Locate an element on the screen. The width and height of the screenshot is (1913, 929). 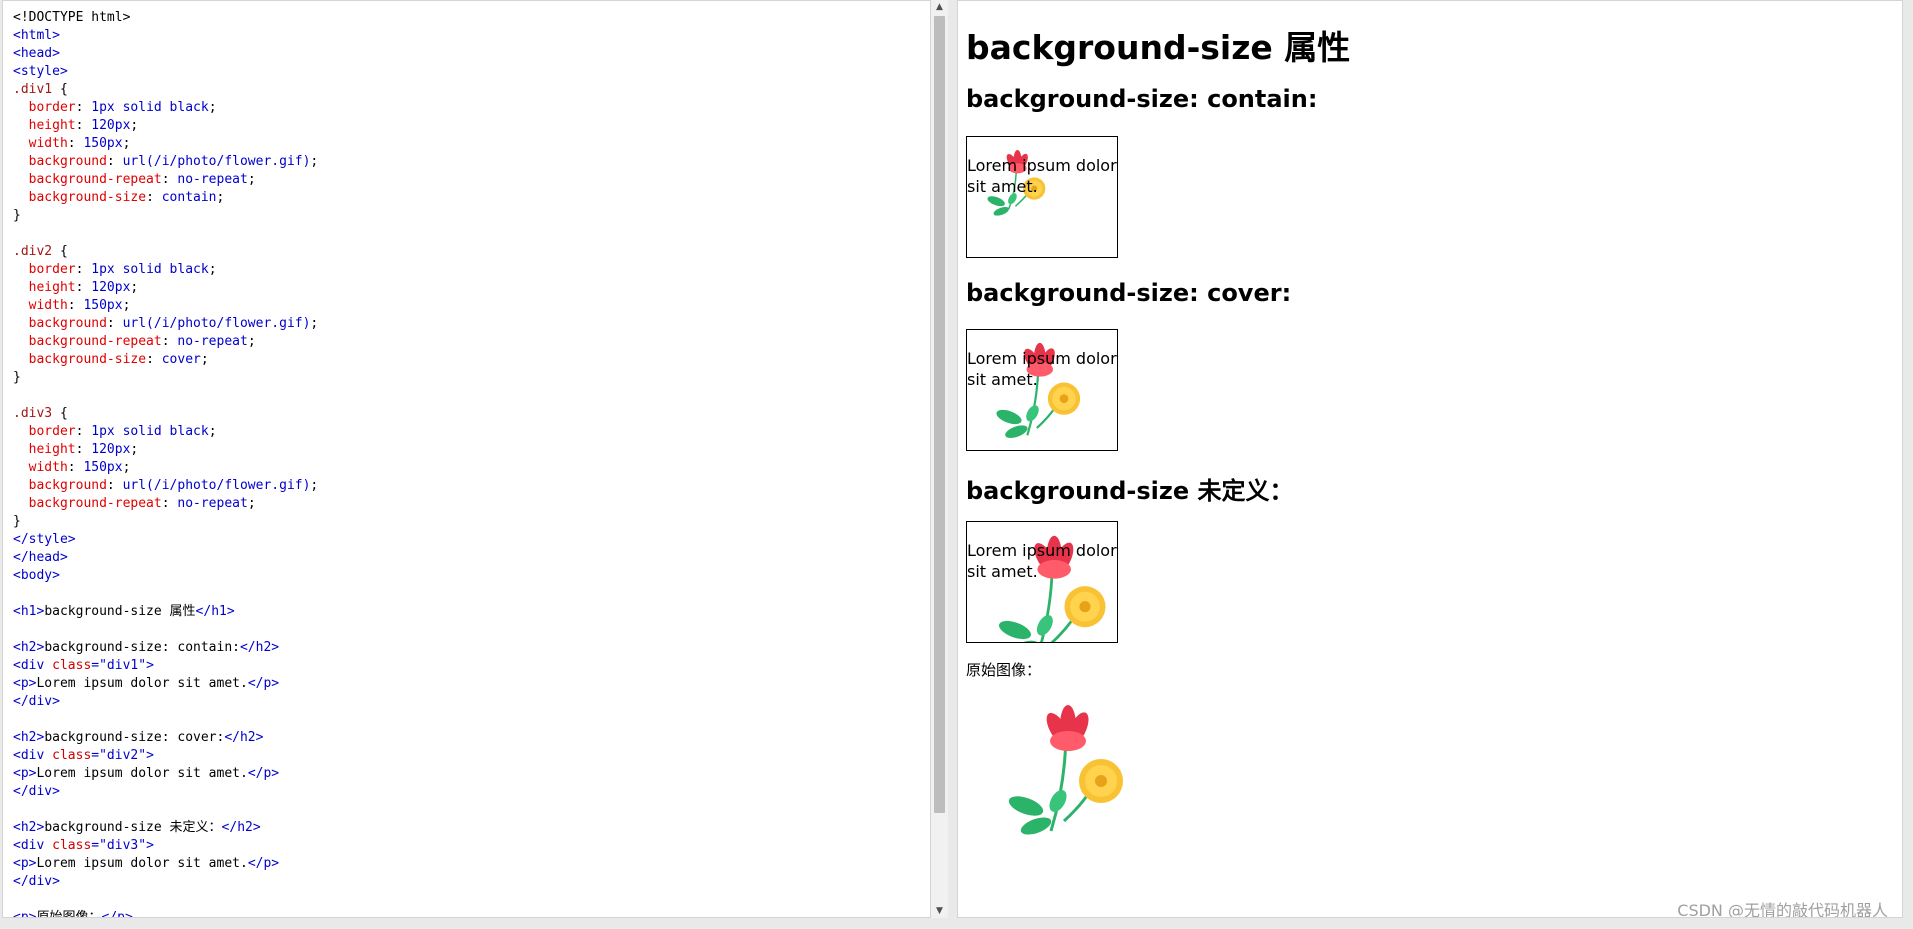
code-line: background-size: cover; is located at coordinates (165, 360).